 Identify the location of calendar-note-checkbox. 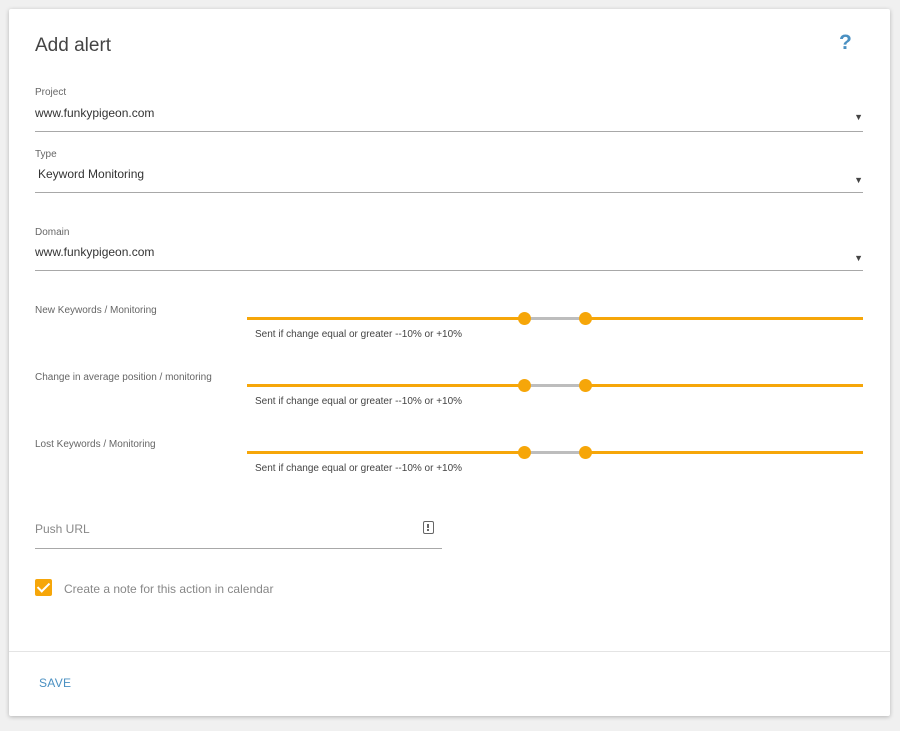
(43, 587).